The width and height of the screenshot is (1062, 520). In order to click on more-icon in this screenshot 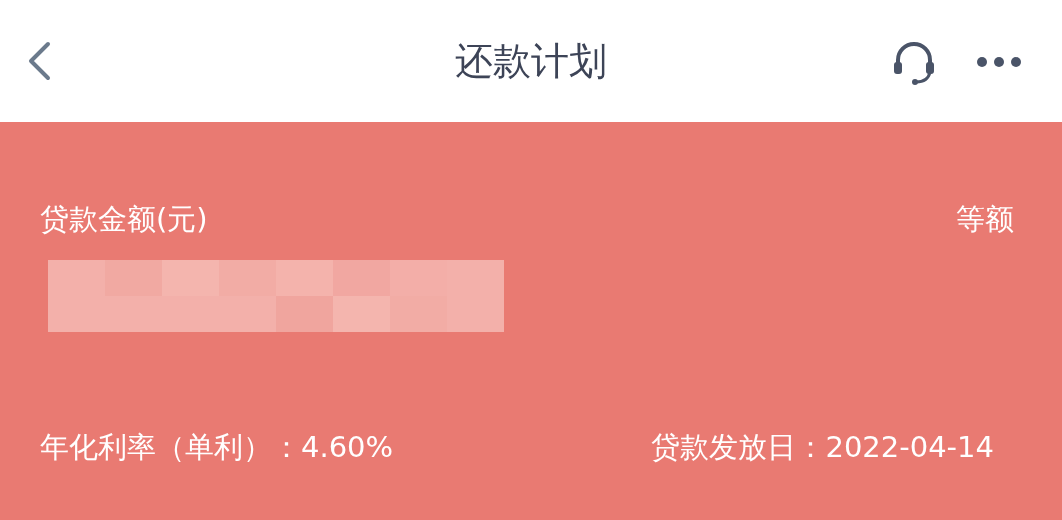, I will do `click(999, 62)`.